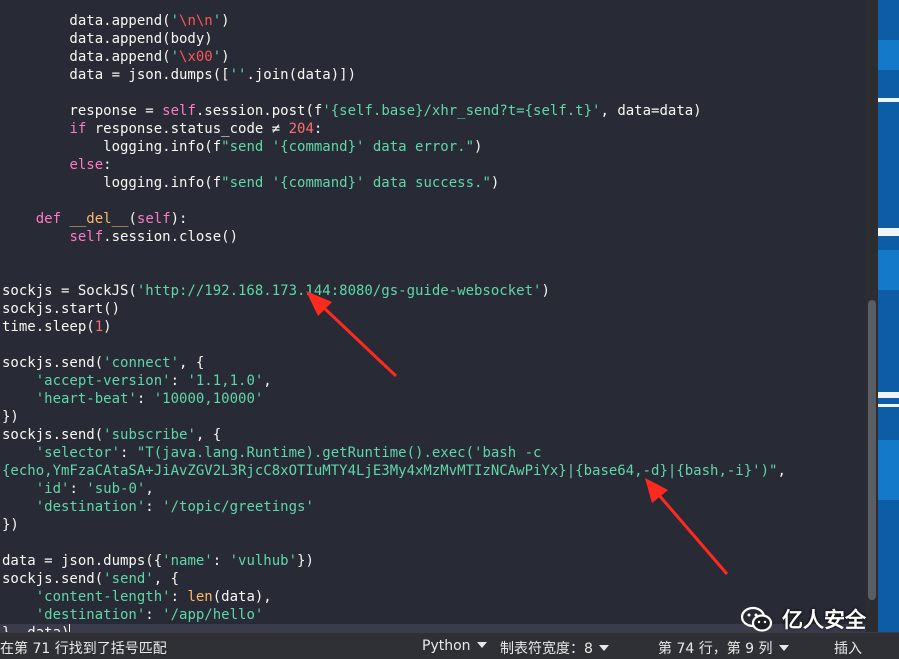 This screenshot has height=659, width=899. What do you see at coordinates (756, 619) in the screenshot?
I see `wechat-icon` at bounding box center [756, 619].